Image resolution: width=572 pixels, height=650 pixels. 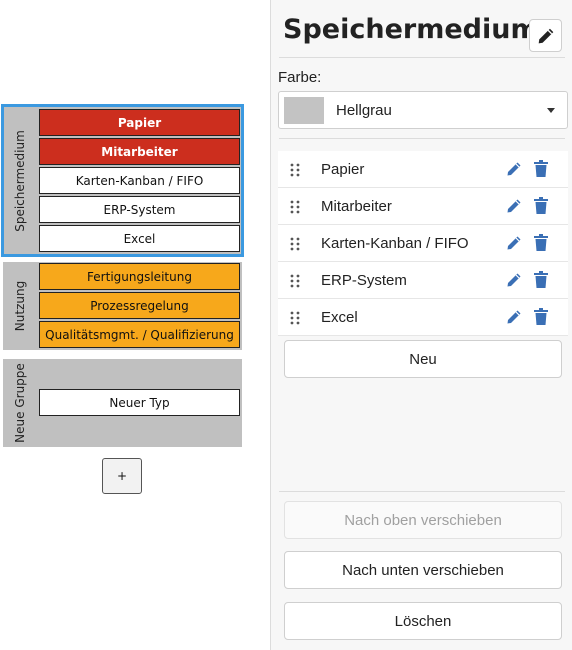 I want to click on group-neue-gruppe: Neue Gruppe Neuer Typ, so click(x=122, y=403).